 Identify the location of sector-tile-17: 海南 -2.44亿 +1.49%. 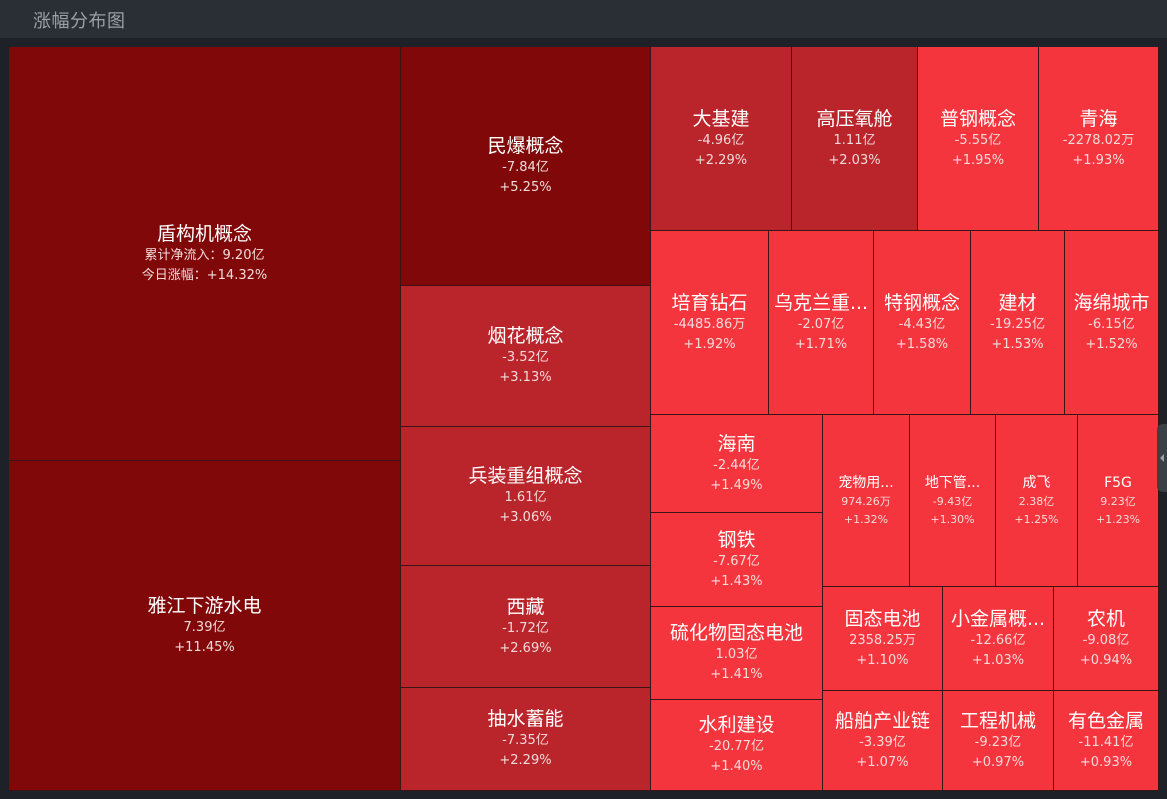
(737, 464).